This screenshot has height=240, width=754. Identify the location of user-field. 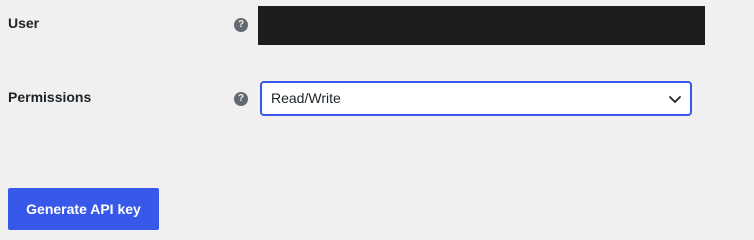
(481, 25).